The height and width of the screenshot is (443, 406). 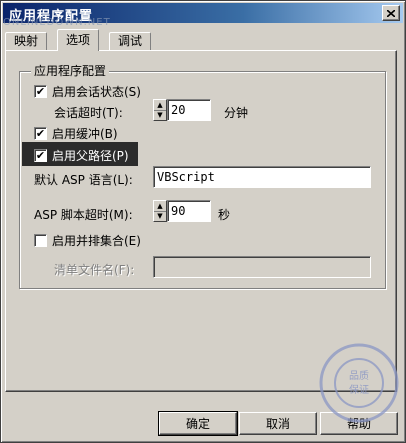 I want to click on tab-debugging: 调试, so click(x=130, y=41).